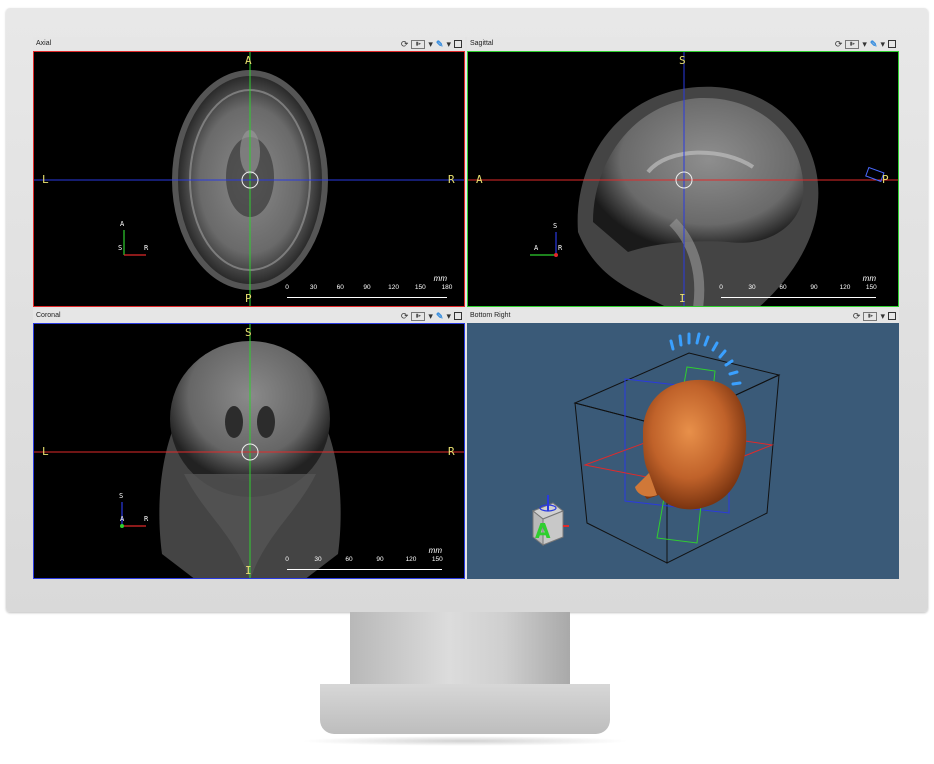 This screenshot has height=764, width=934. I want to click on triad-label-center: S, so click(120, 248).